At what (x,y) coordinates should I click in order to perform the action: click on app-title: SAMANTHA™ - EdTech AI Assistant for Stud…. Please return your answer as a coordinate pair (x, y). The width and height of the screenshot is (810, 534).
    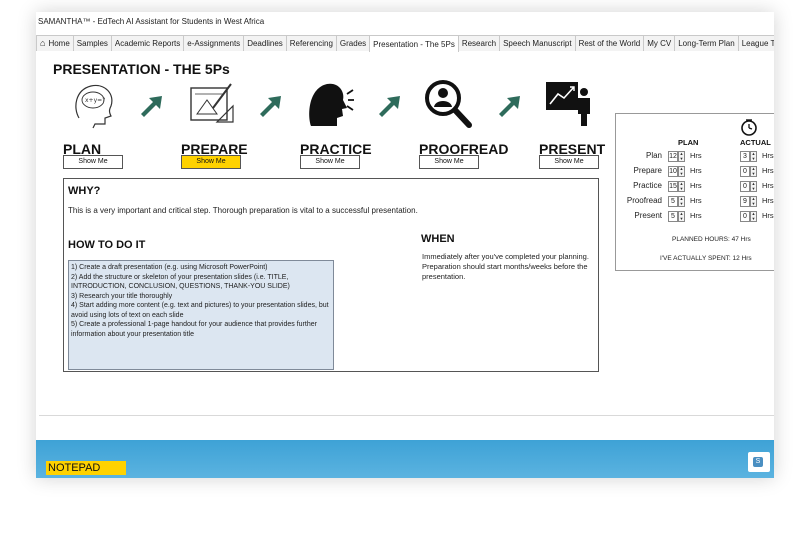
    Looking at the image, I should click on (151, 21).